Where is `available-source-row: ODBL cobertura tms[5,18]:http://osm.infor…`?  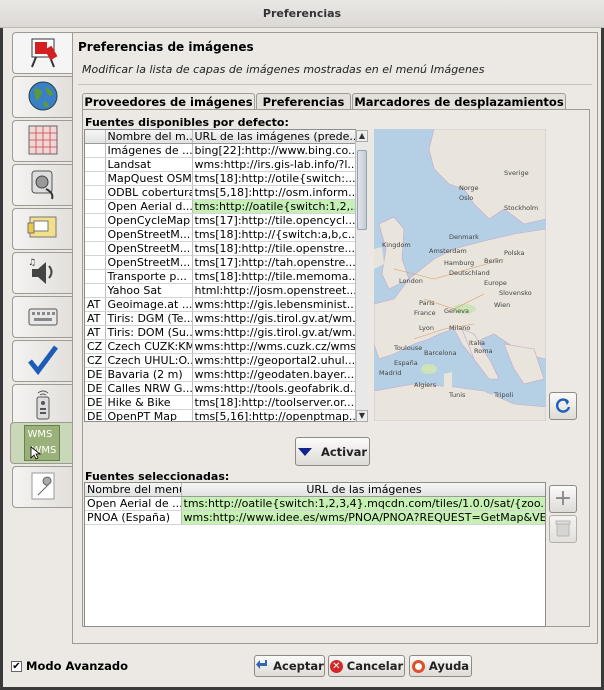
available-source-row: ODBL cobertura tms[5,18]:http://osm.infor… is located at coordinates (220, 192).